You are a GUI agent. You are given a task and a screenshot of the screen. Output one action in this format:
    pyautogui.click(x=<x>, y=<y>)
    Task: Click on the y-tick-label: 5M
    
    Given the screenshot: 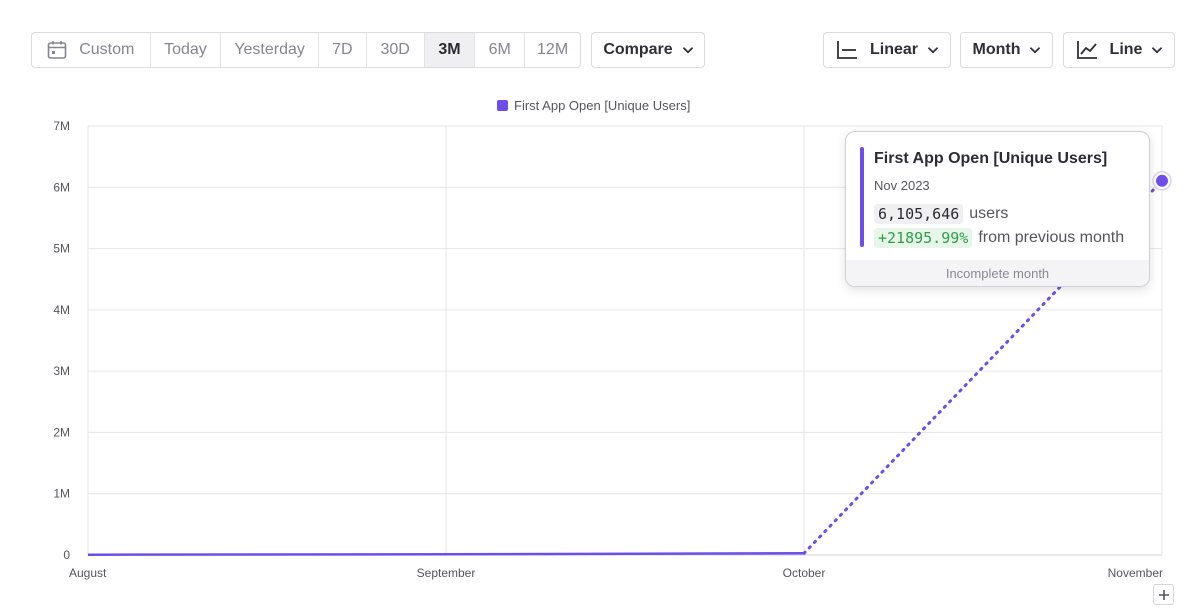 What is the action you would take?
    pyautogui.click(x=61, y=249)
    